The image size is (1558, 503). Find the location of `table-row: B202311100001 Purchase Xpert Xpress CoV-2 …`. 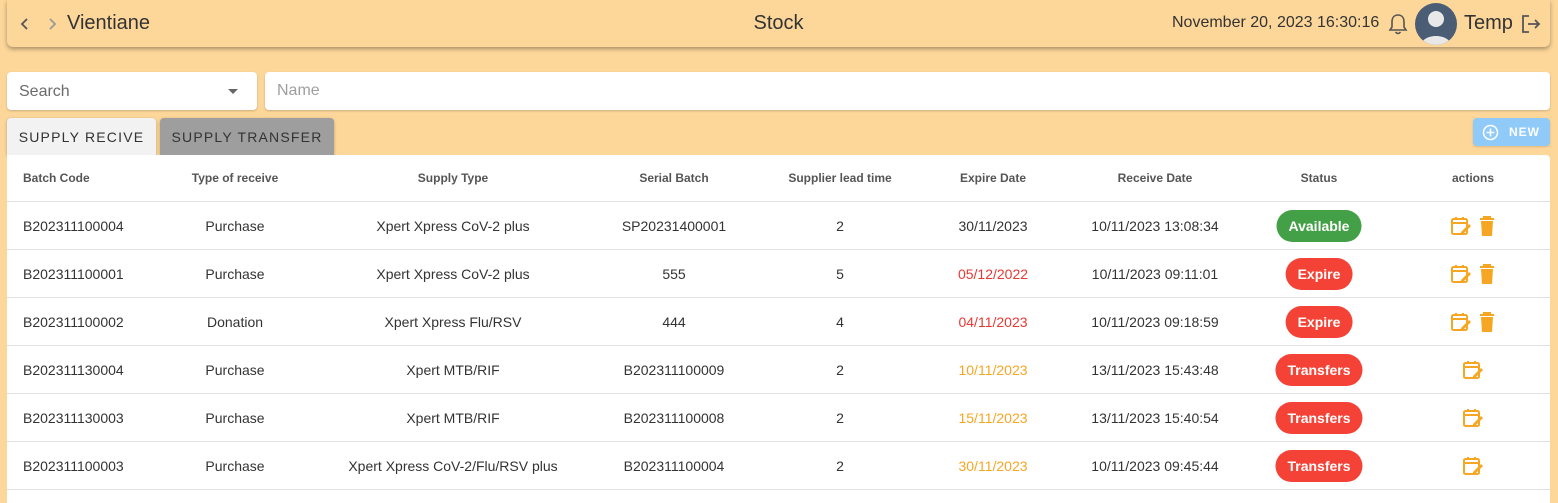

table-row: B202311100001 Purchase Xpert Xpress CoV-2 … is located at coordinates (778, 274).